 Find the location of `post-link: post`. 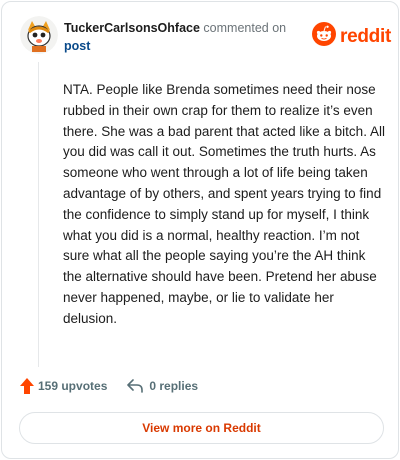

post-link: post is located at coordinates (77, 46).